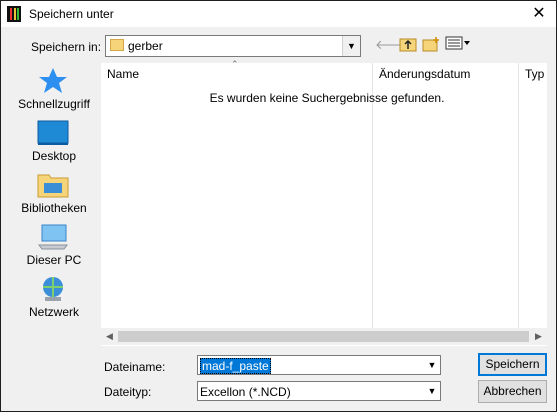  What do you see at coordinates (235, 366) in the screenshot?
I see `filename-value: mad-f_paste` at bounding box center [235, 366].